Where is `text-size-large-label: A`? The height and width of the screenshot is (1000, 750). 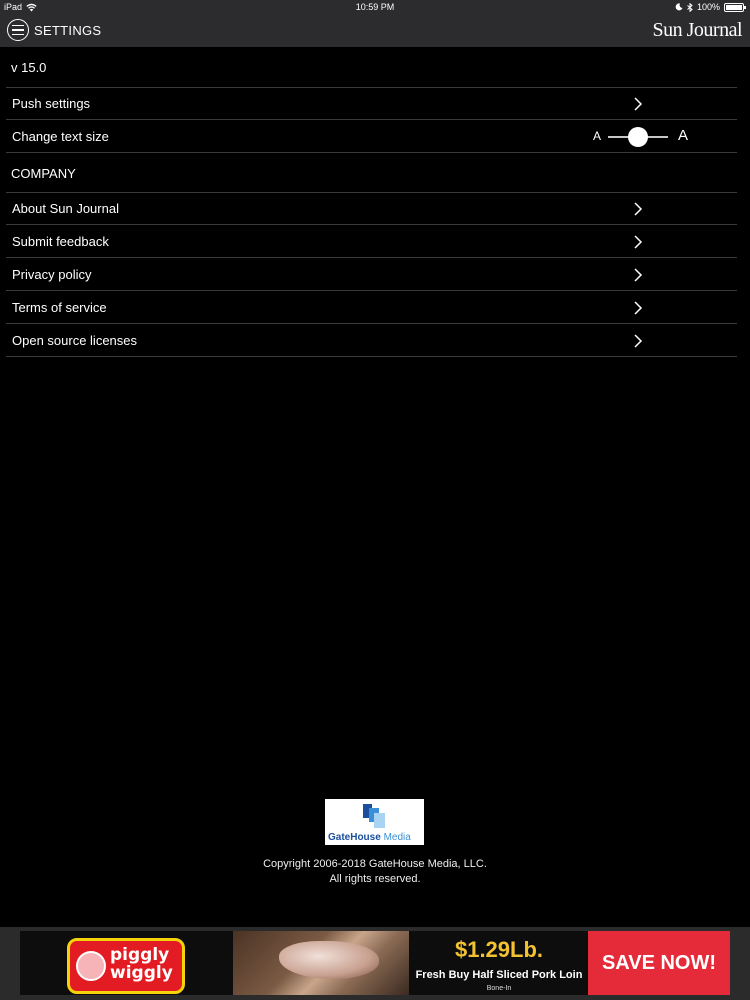 text-size-large-label: A is located at coordinates (683, 135).